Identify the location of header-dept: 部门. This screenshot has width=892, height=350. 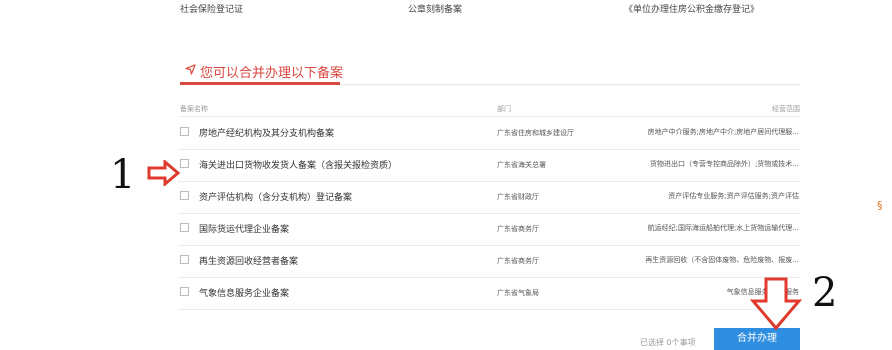
(504, 109).